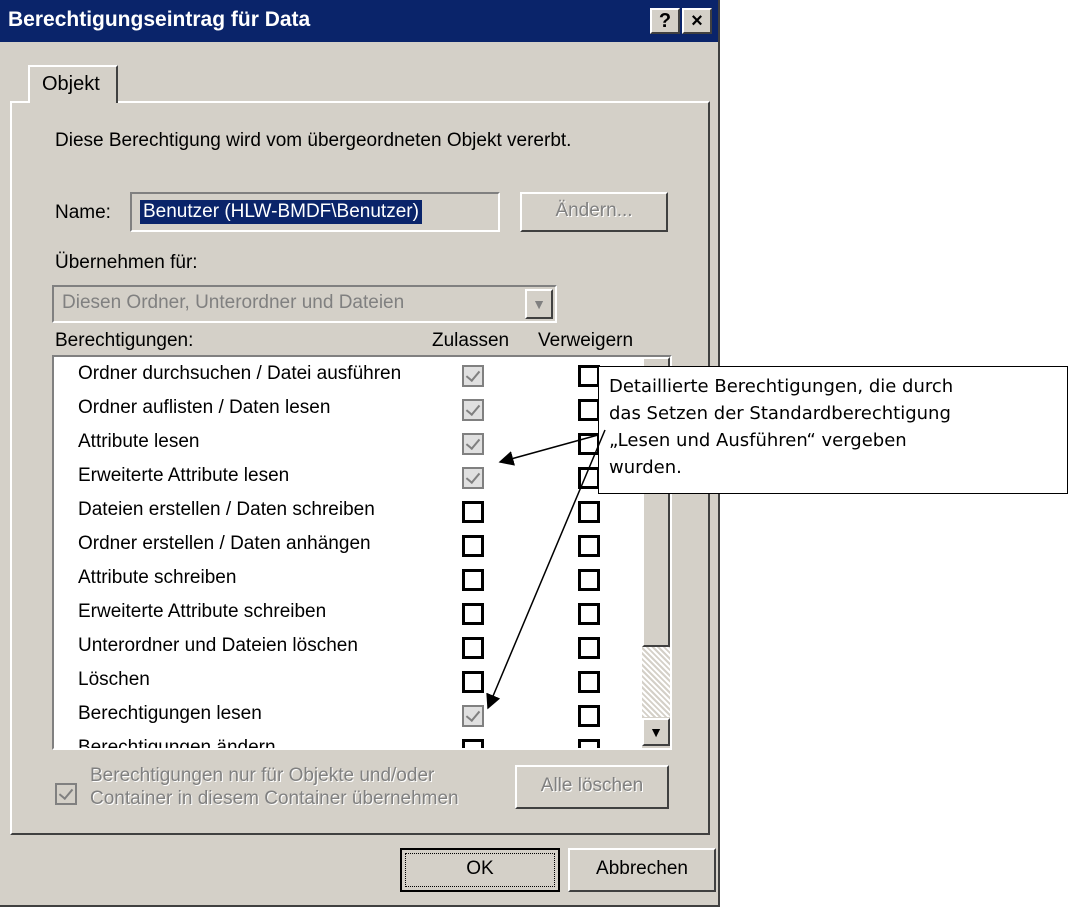 The image size is (1068, 907). What do you see at coordinates (126, 262) in the screenshot?
I see `apply-to-label: Übernehmen für:` at bounding box center [126, 262].